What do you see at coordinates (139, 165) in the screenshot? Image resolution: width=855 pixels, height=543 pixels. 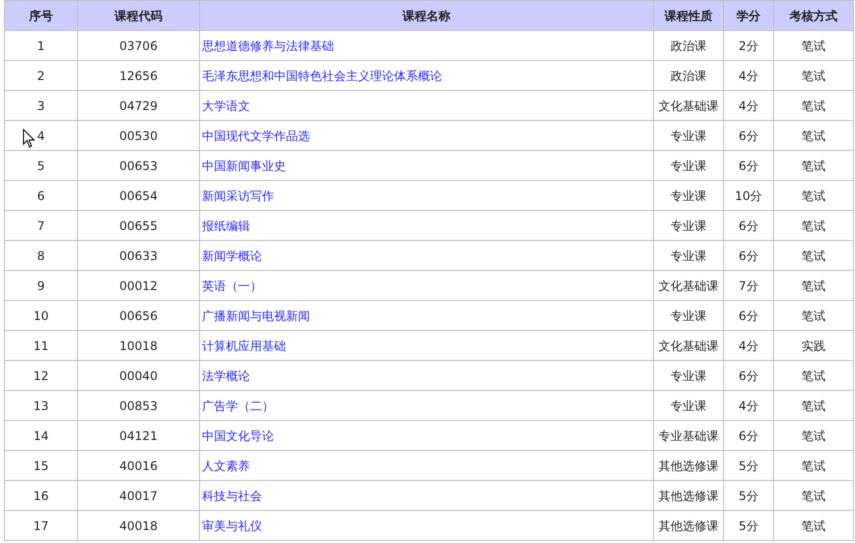 I see `table-cell: 00653` at bounding box center [139, 165].